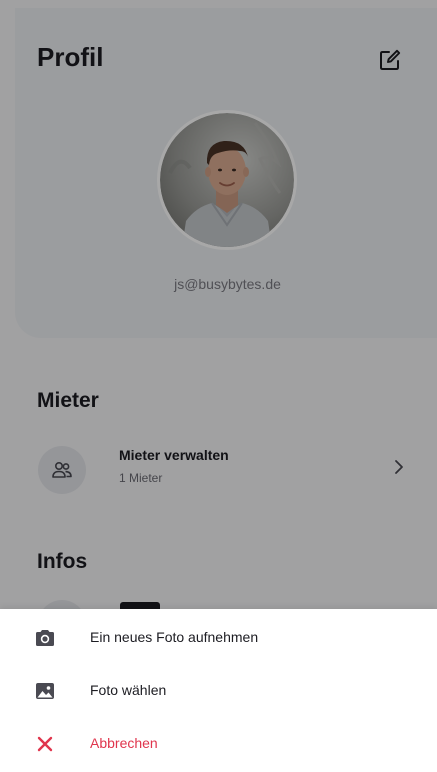  I want to click on camera-icon, so click(45, 638).